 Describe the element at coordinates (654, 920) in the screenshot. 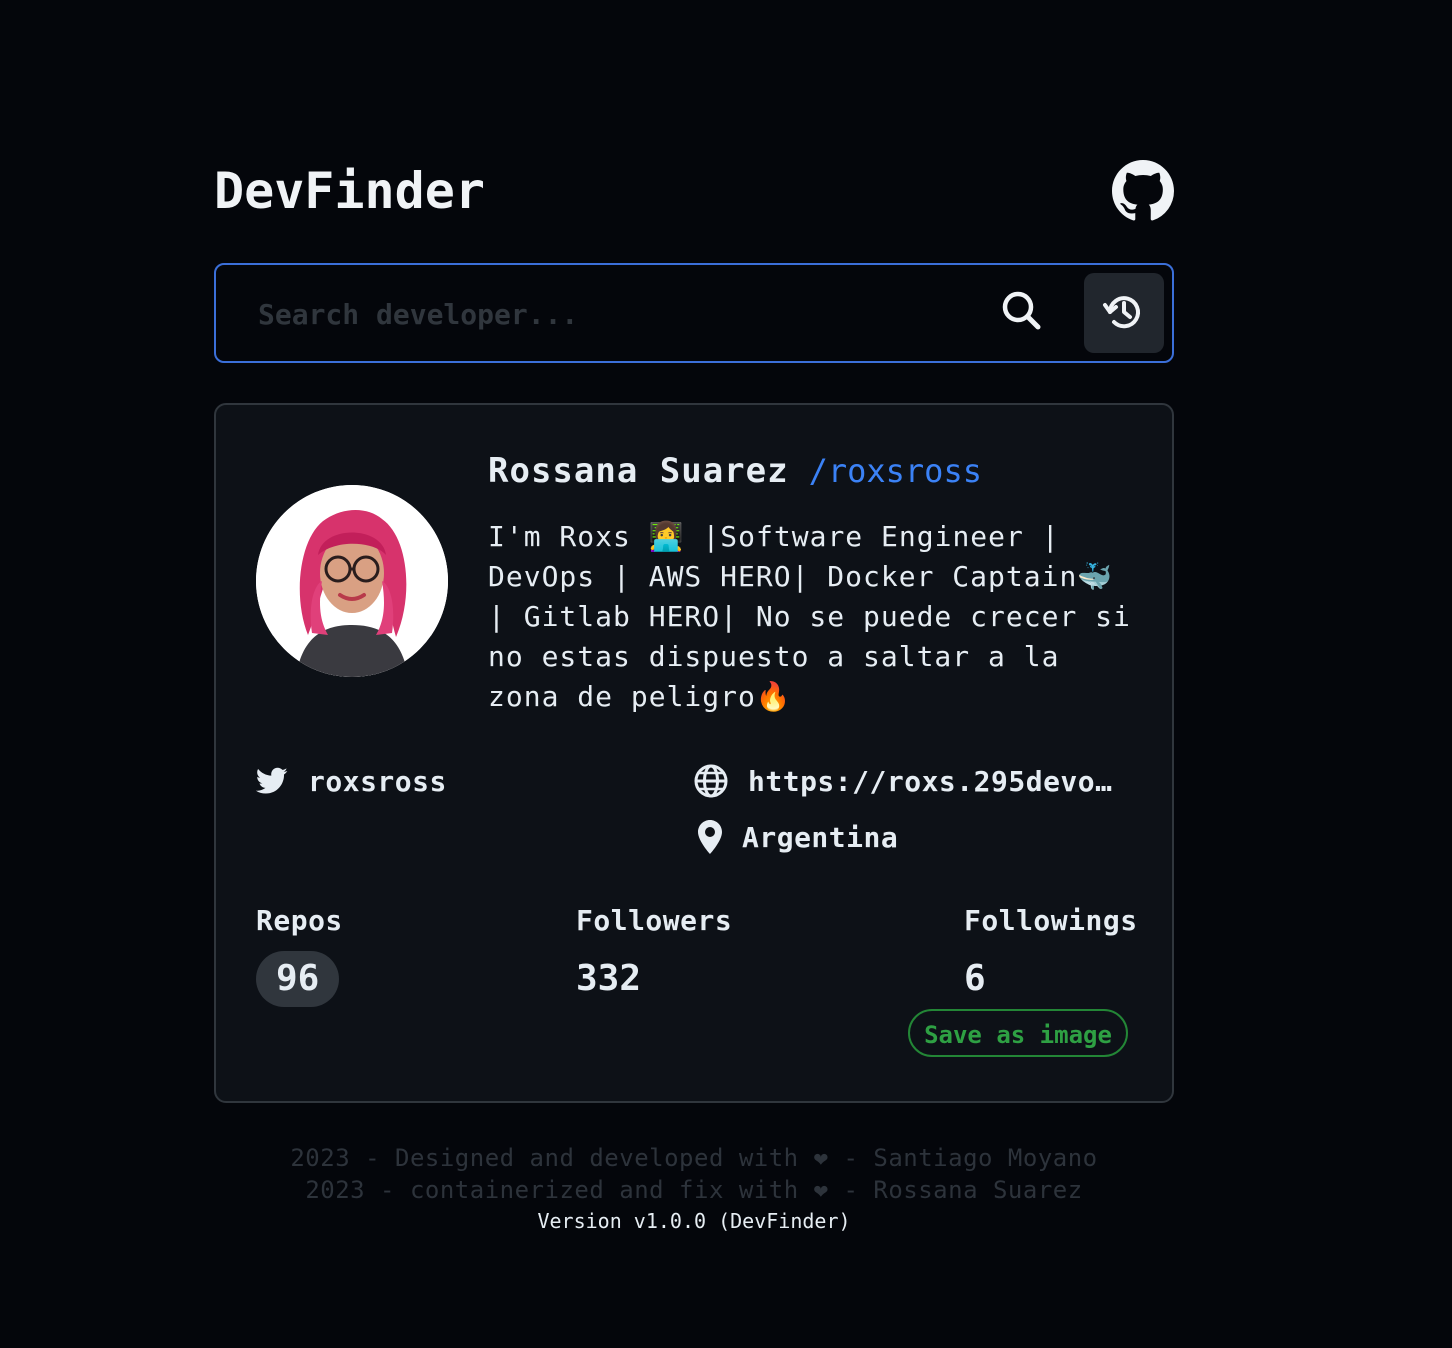

I see `followers-label: Followers` at that location.